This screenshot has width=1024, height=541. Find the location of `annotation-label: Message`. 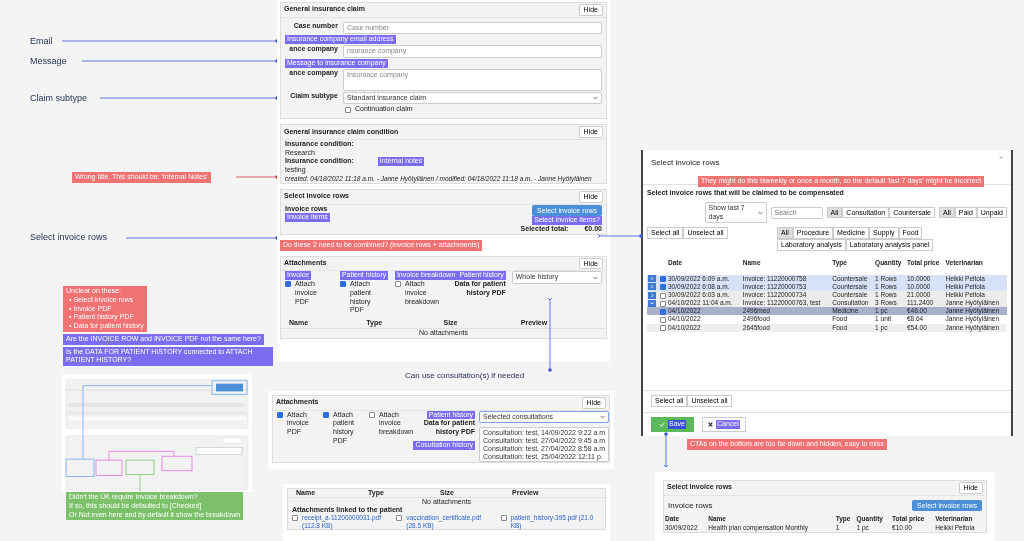

annotation-label: Message is located at coordinates (48, 62).